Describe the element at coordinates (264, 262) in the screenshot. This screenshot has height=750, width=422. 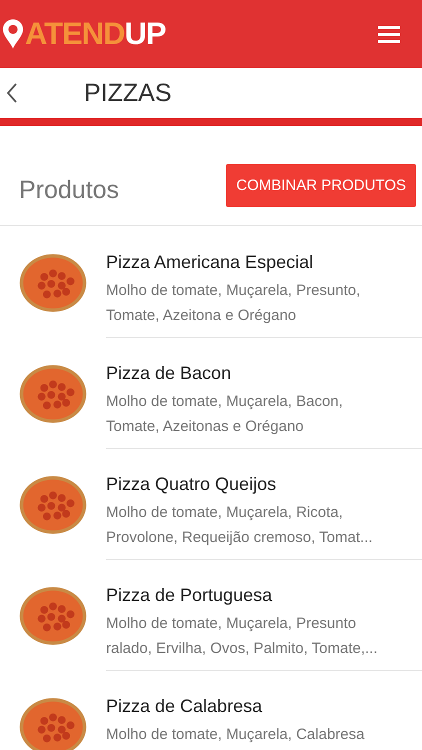
I see `product-name: Pizza Americana Especial` at that location.